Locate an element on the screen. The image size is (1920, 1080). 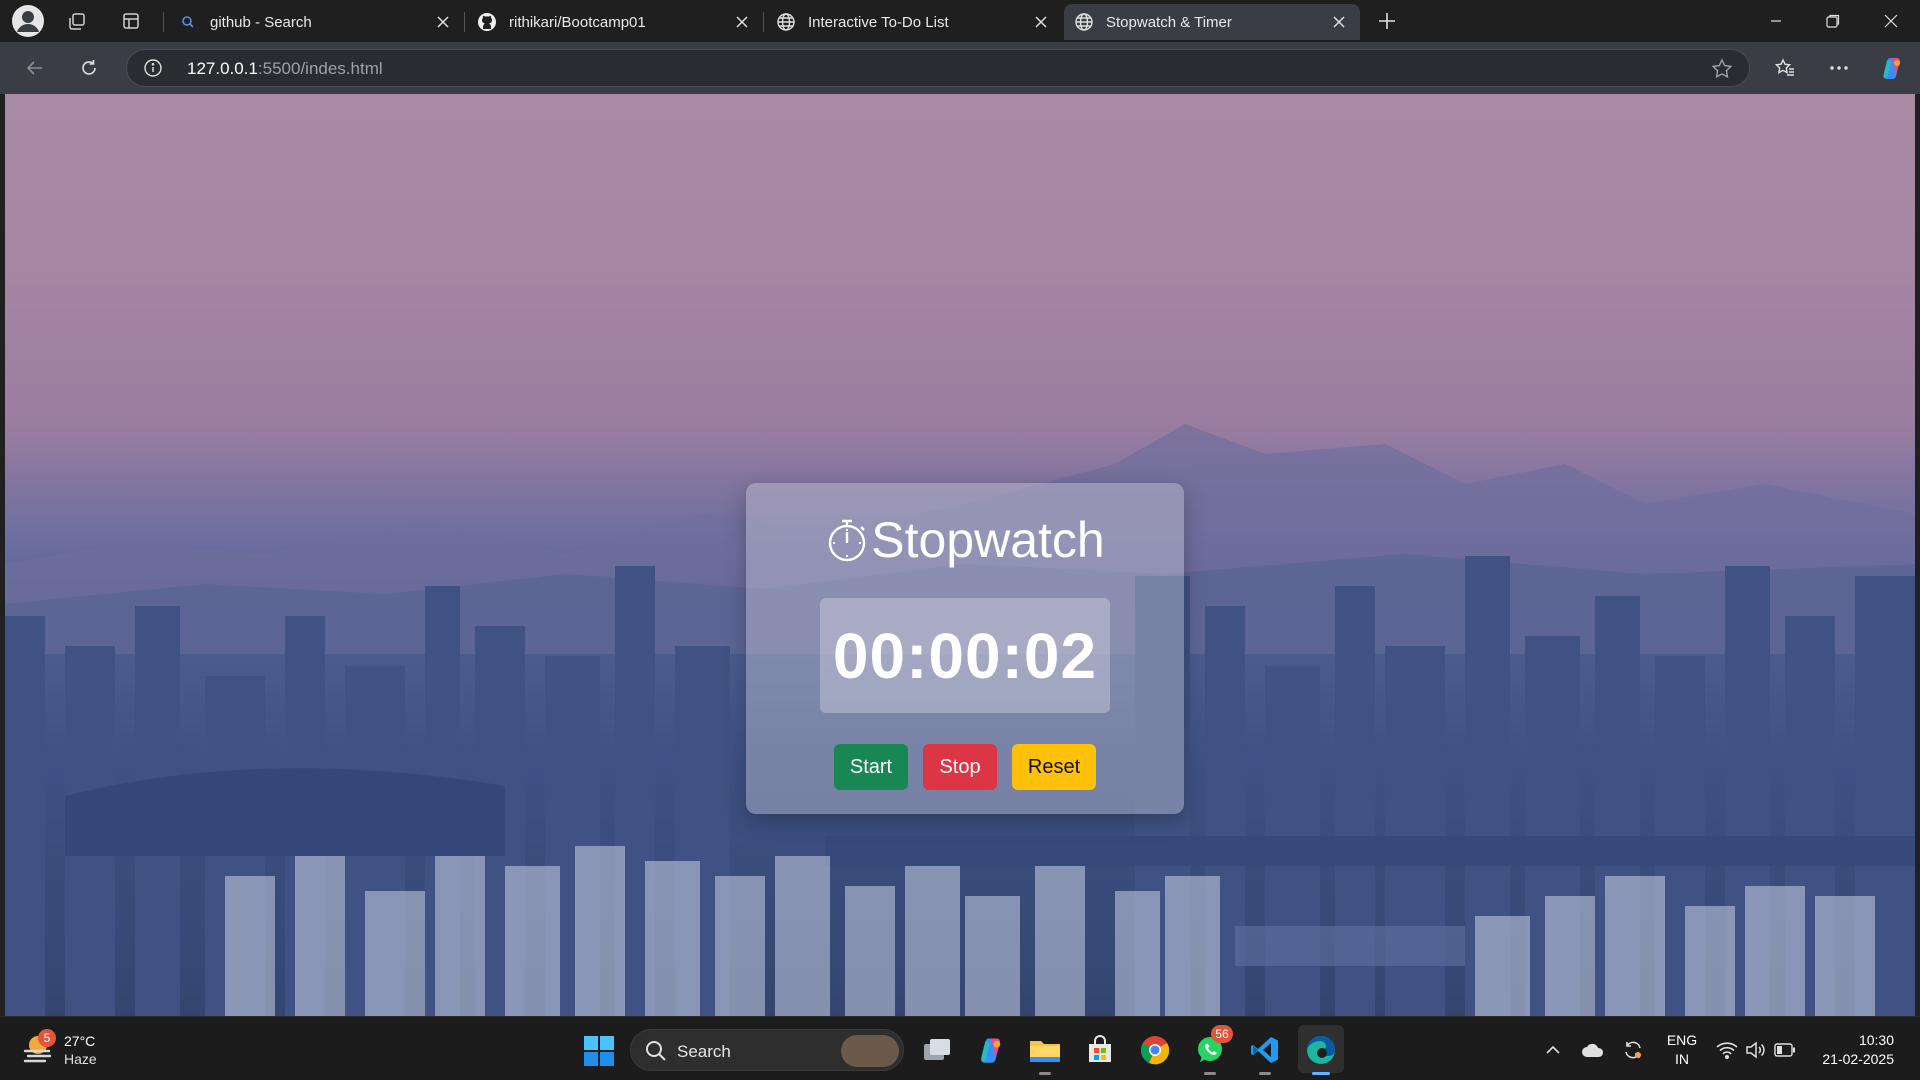
github-icon is located at coordinates (487, 22).